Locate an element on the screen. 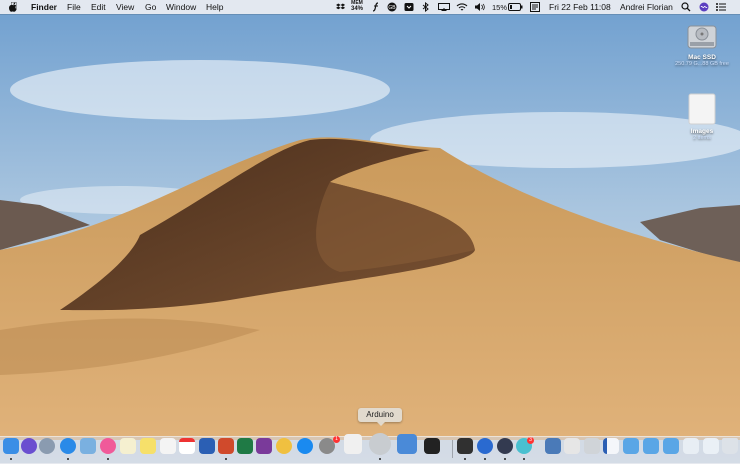  dropbox-icon is located at coordinates (340, 7).